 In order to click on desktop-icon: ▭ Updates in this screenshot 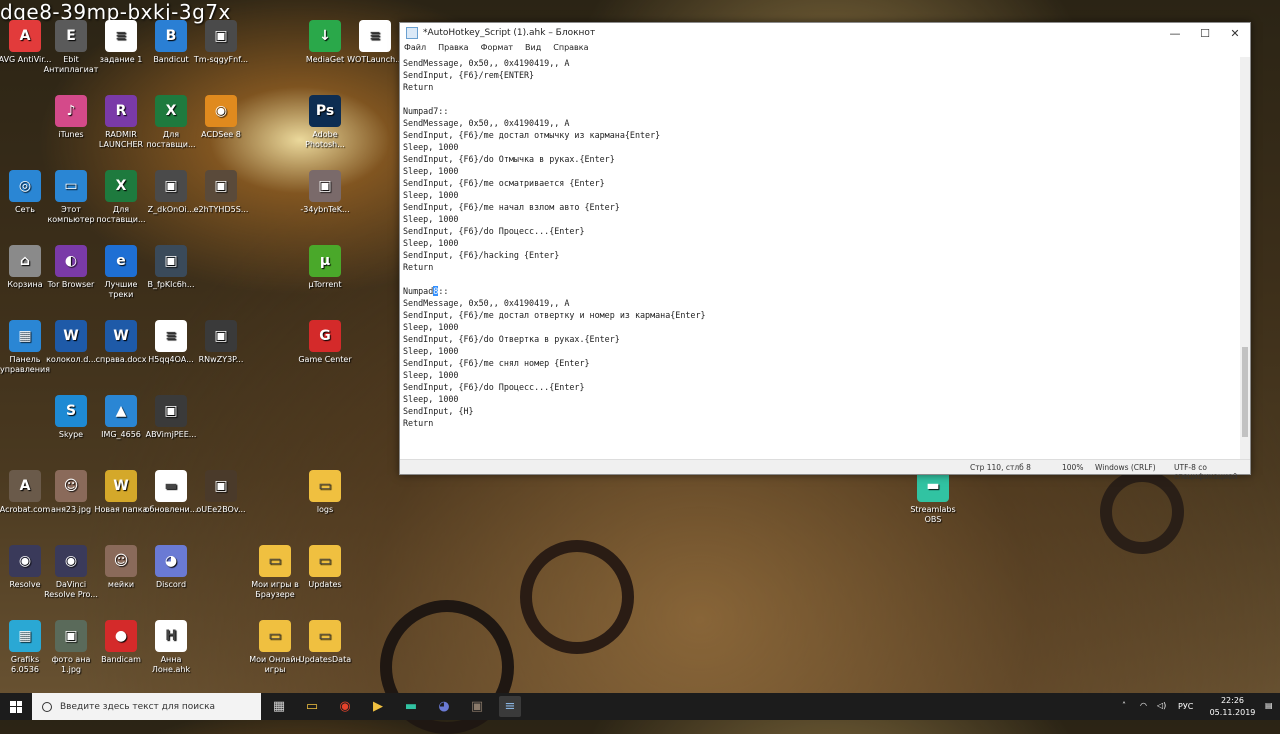, I will do `click(325, 567)`.